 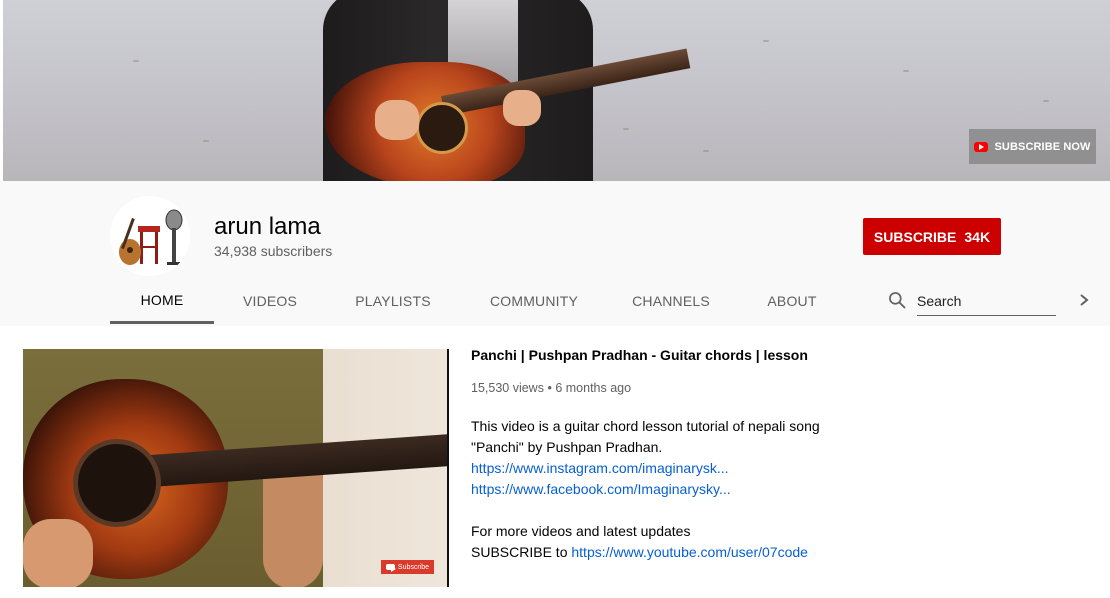 What do you see at coordinates (507, 388) in the screenshot?
I see `view-count: 15,530 views` at bounding box center [507, 388].